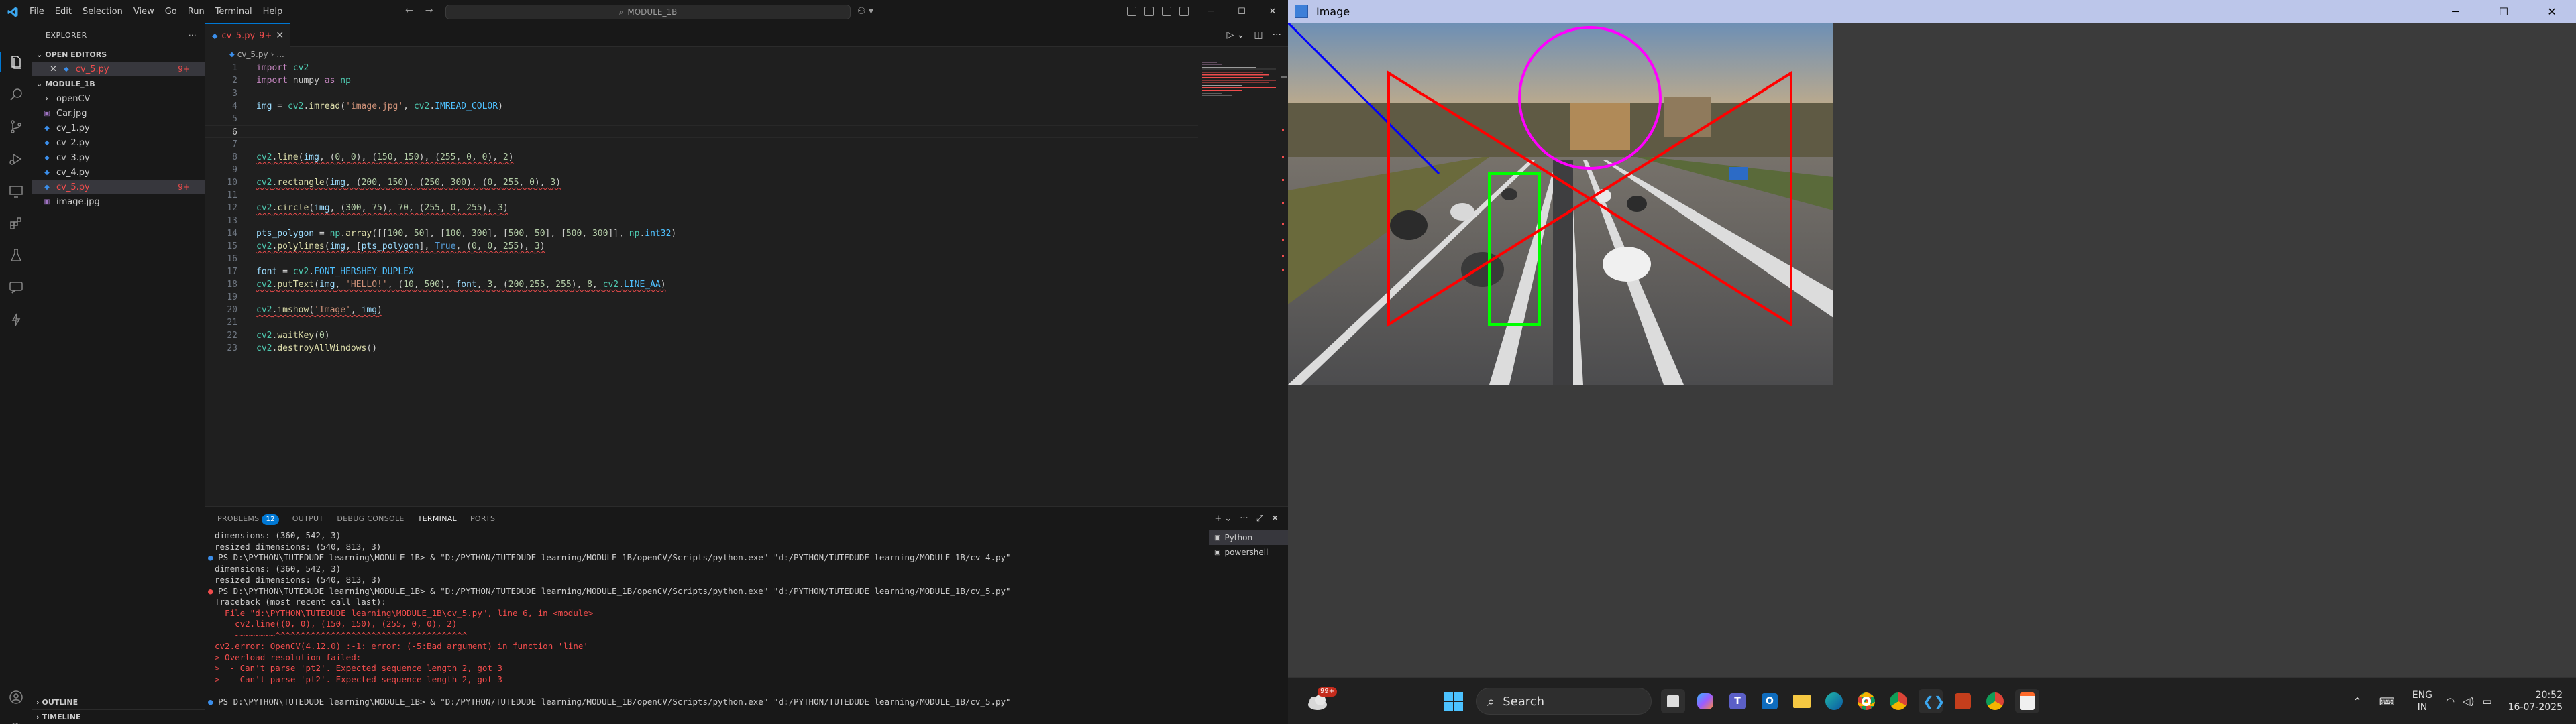  I want to click on code-line: 20 cv2.imshow('Image', img), so click(701, 310).